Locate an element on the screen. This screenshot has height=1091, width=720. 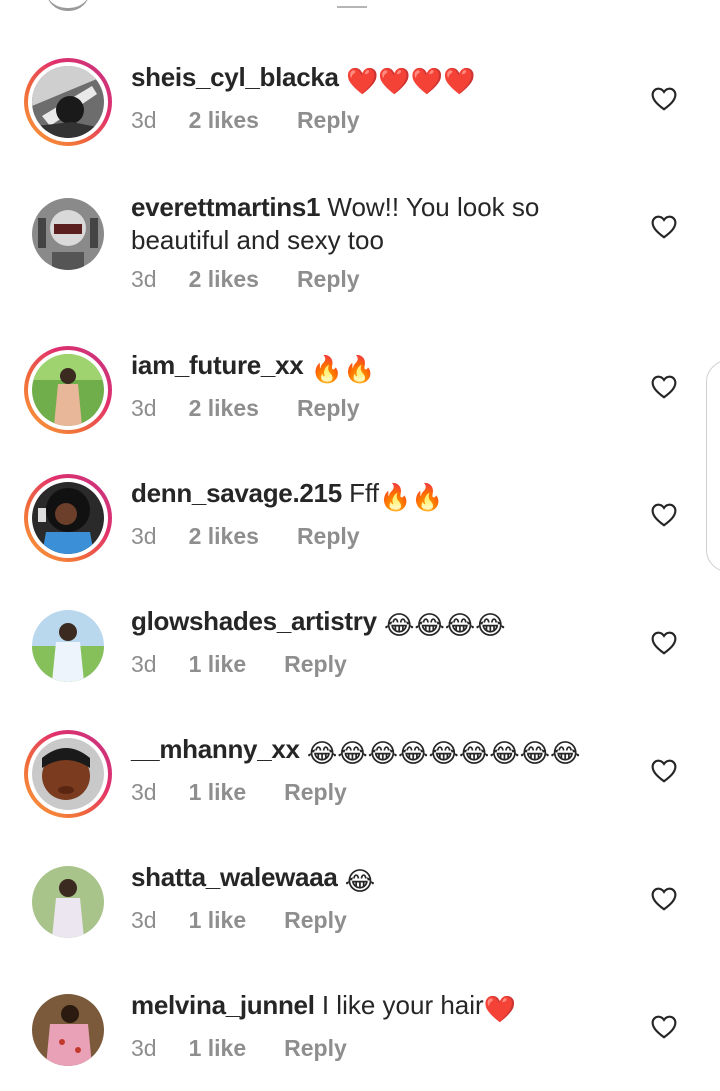
comment-username: denn_savage.215 is located at coordinates (236, 493).